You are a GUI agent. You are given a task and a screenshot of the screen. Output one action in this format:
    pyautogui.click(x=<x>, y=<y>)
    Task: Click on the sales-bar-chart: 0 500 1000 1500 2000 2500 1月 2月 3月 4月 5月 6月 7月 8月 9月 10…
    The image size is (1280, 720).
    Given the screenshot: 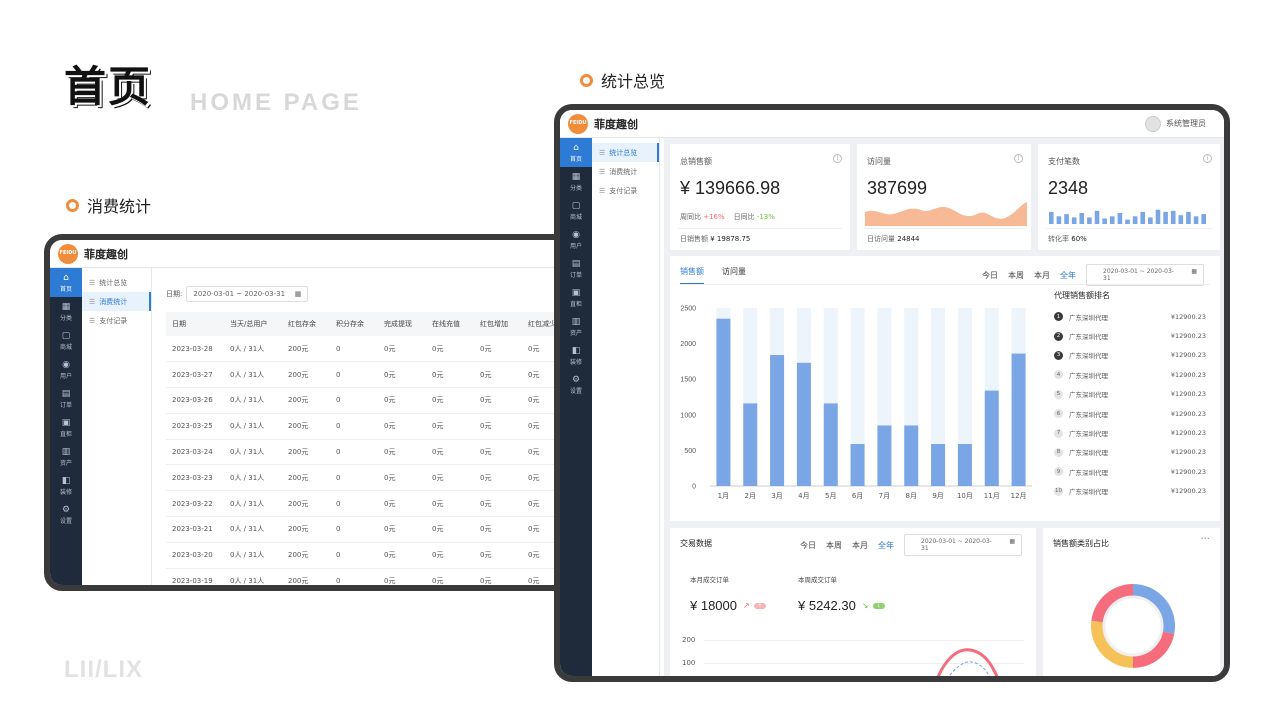 What is the action you would take?
    pyautogui.click(x=856, y=403)
    